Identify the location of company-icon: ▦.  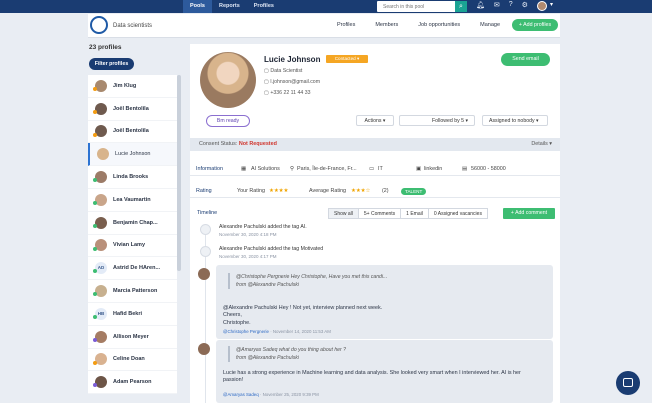
(244, 169).